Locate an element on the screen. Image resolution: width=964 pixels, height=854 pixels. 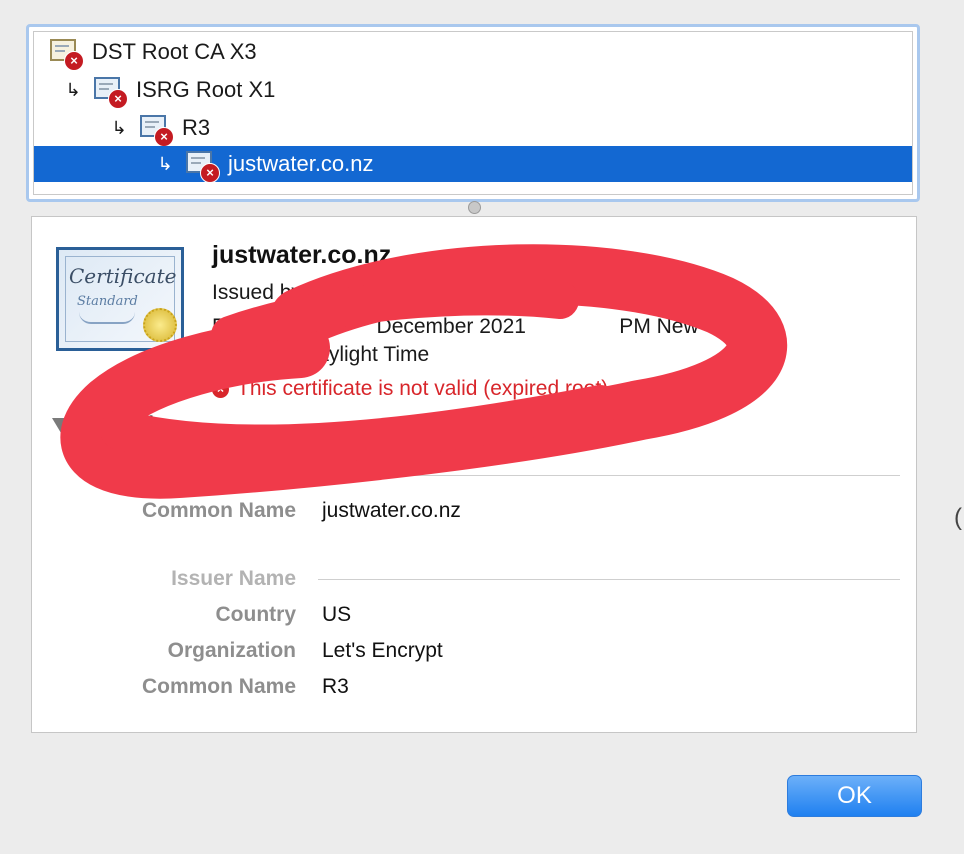
country-value: US is located at coordinates (337, 614).